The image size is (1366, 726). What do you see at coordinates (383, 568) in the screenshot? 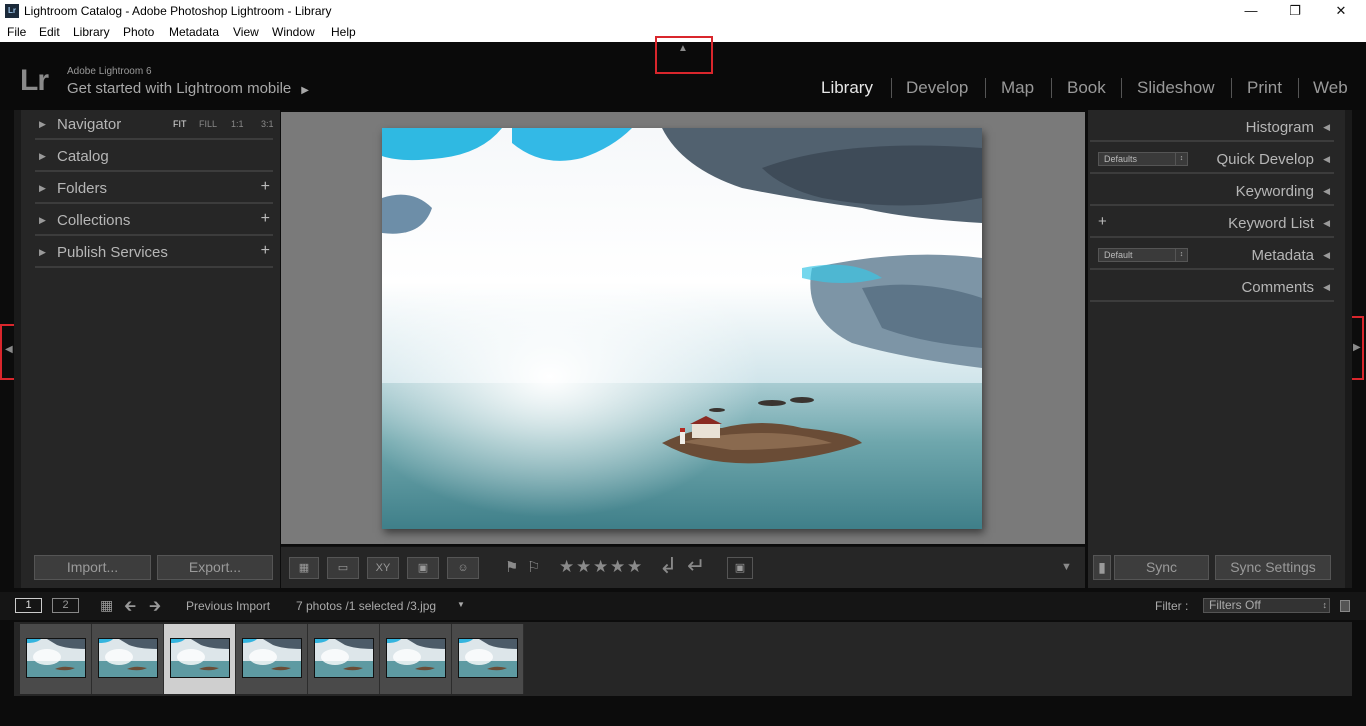
I see `compare-view-icon: XY` at bounding box center [383, 568].